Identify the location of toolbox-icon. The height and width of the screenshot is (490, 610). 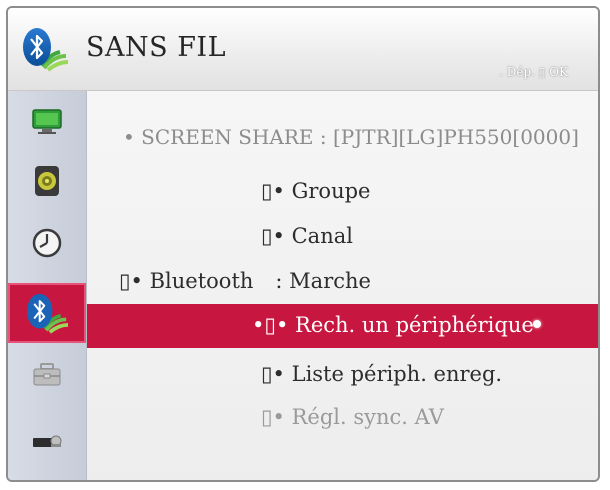
(47, 374).